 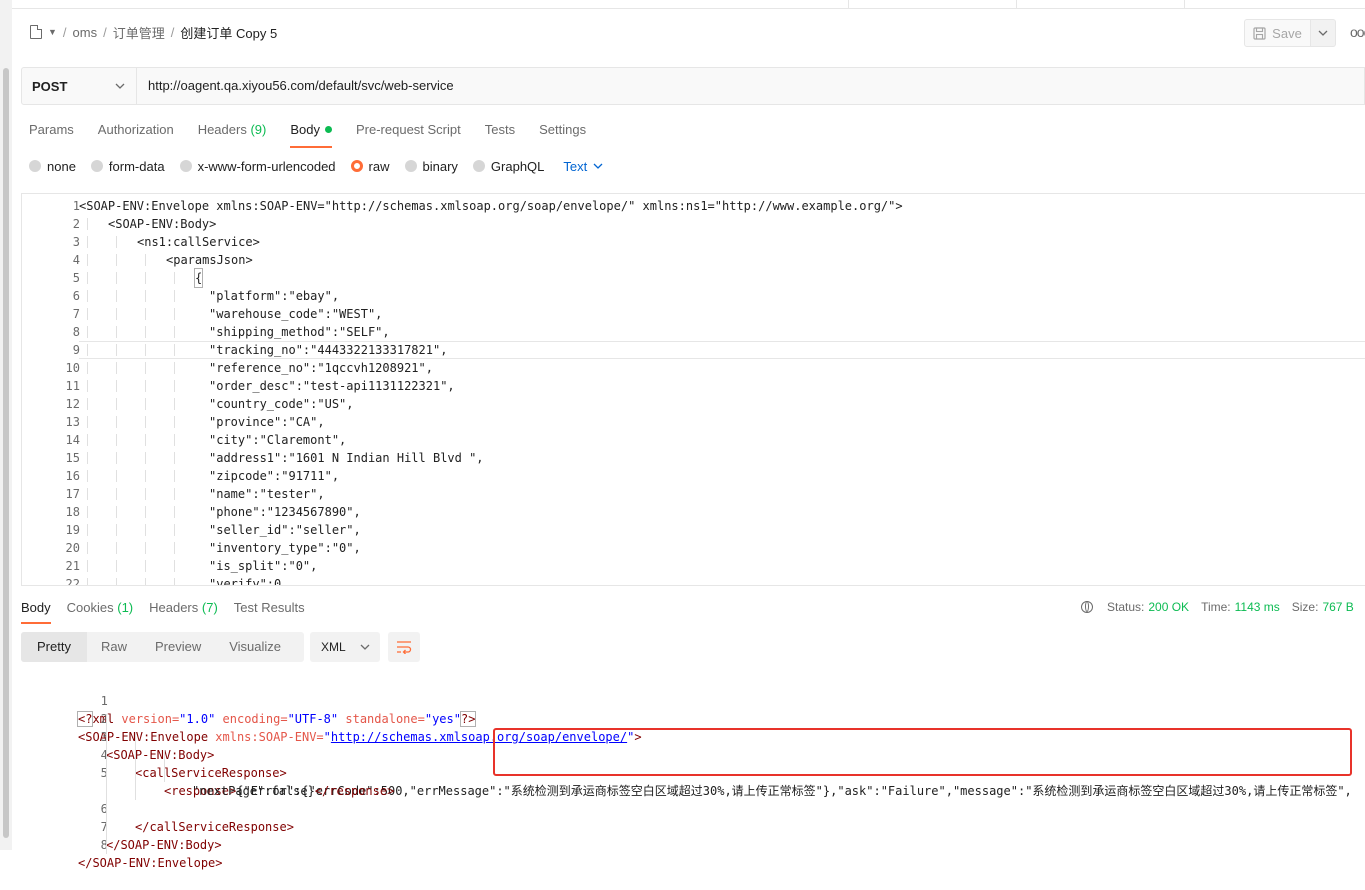 I want to click on body-mode-none: none, so click(x=52, y=166).